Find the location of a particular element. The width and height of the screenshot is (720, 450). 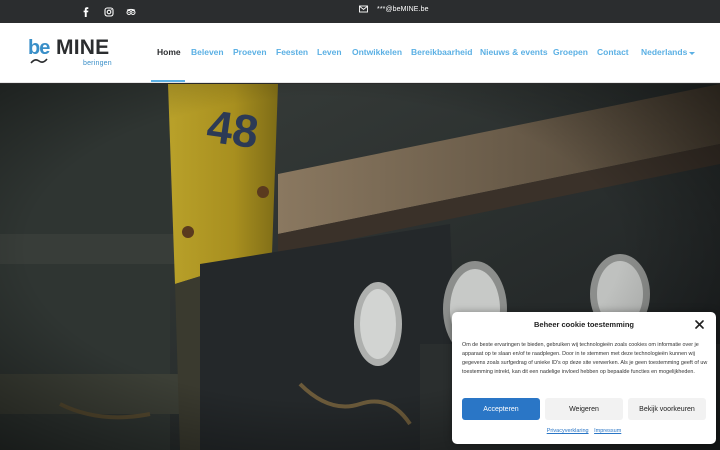

nav-feesten: Feesten is located at coordinates (292, 52).